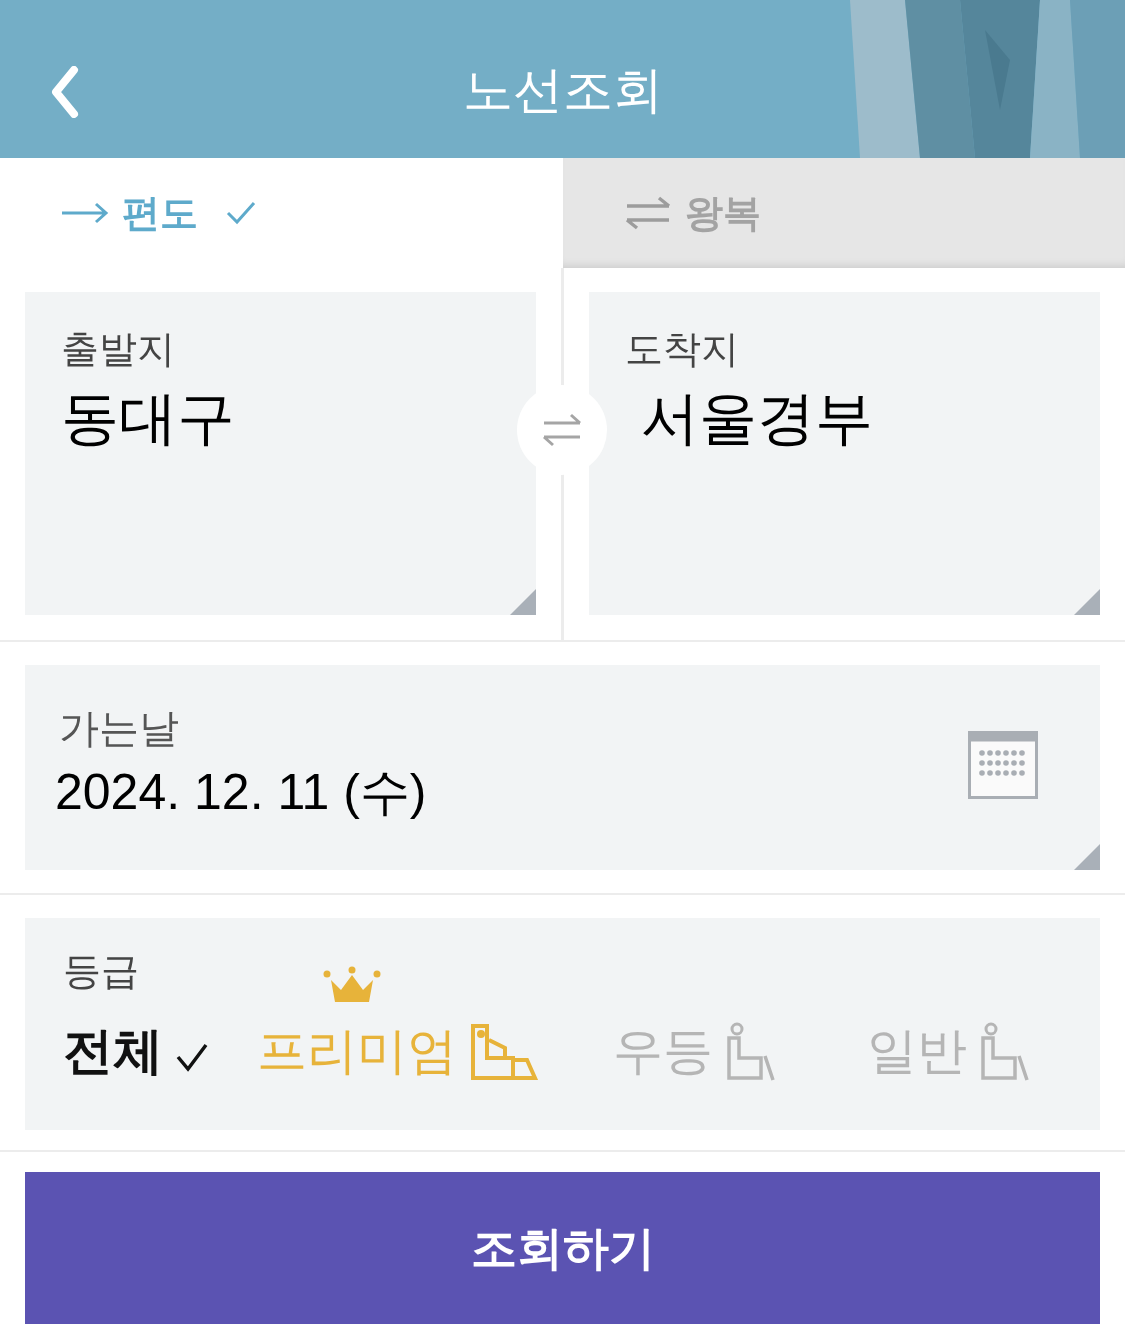 This screenshot has width=1125, height=1337. Describe the element at coordinates (562, 90) in the screenshot. I see `page-title: 노선조회` at that location.